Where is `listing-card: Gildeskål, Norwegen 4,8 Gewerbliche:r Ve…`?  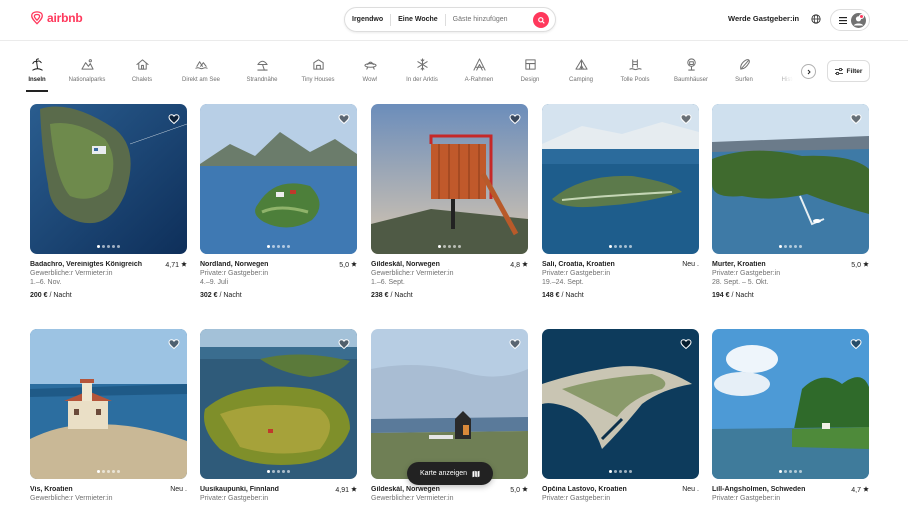
listing-card: Gildeskål, Norwegen 4,8 Gewerbliche:r Ve… is located at coordinates (449, 206).